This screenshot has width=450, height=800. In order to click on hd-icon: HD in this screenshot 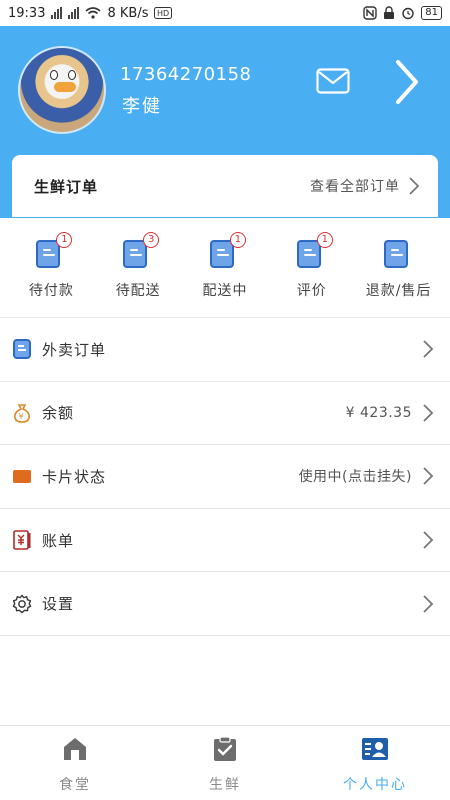, I will do `click(163, 13)`.